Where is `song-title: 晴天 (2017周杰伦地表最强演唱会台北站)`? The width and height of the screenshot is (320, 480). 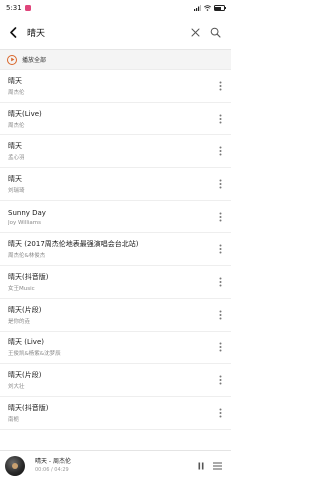 song-title: 晴天 (2017周杰伦地表最强演唱会台北站) is located at coordinates (73, 244).